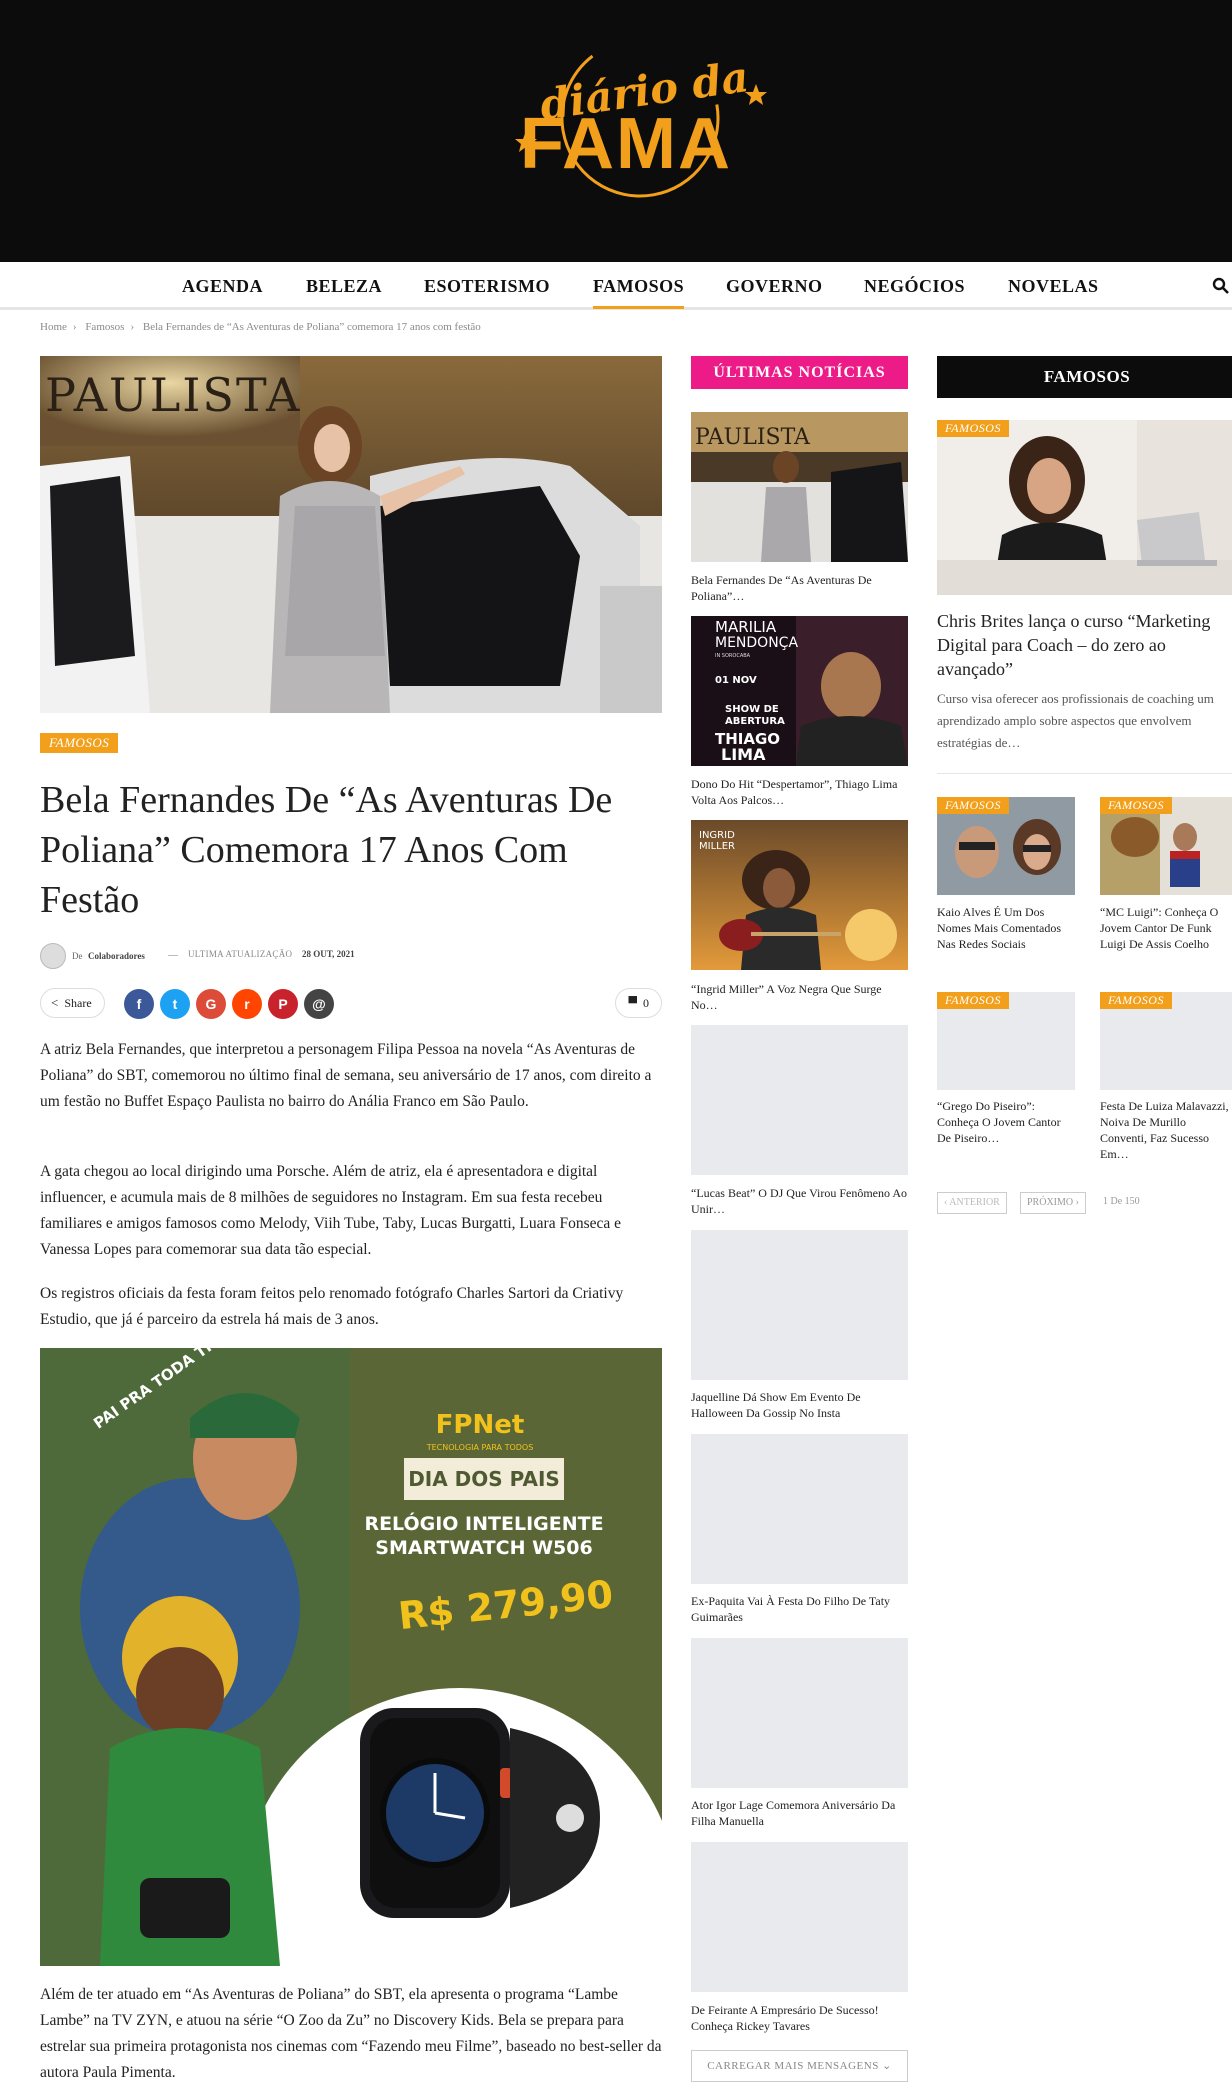  Describe the element at coordinates (743, 754) in the screenshot. I see `svg-text: LIMA` at that location.